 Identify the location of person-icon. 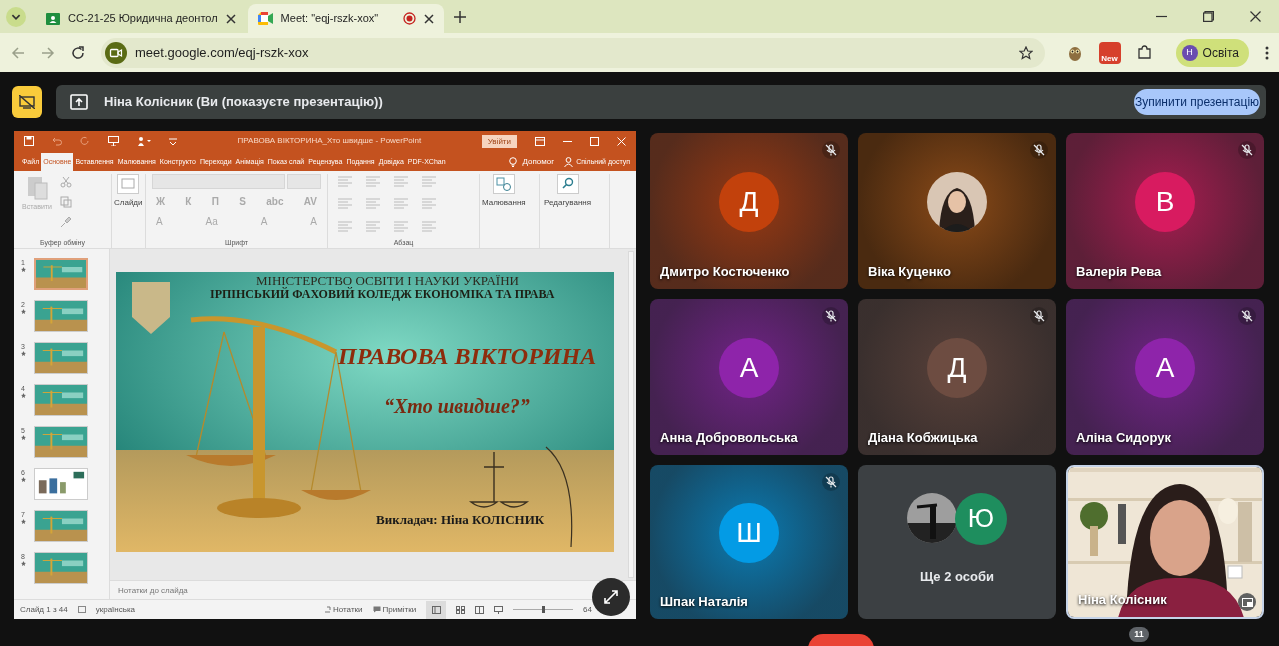
(569, 162).